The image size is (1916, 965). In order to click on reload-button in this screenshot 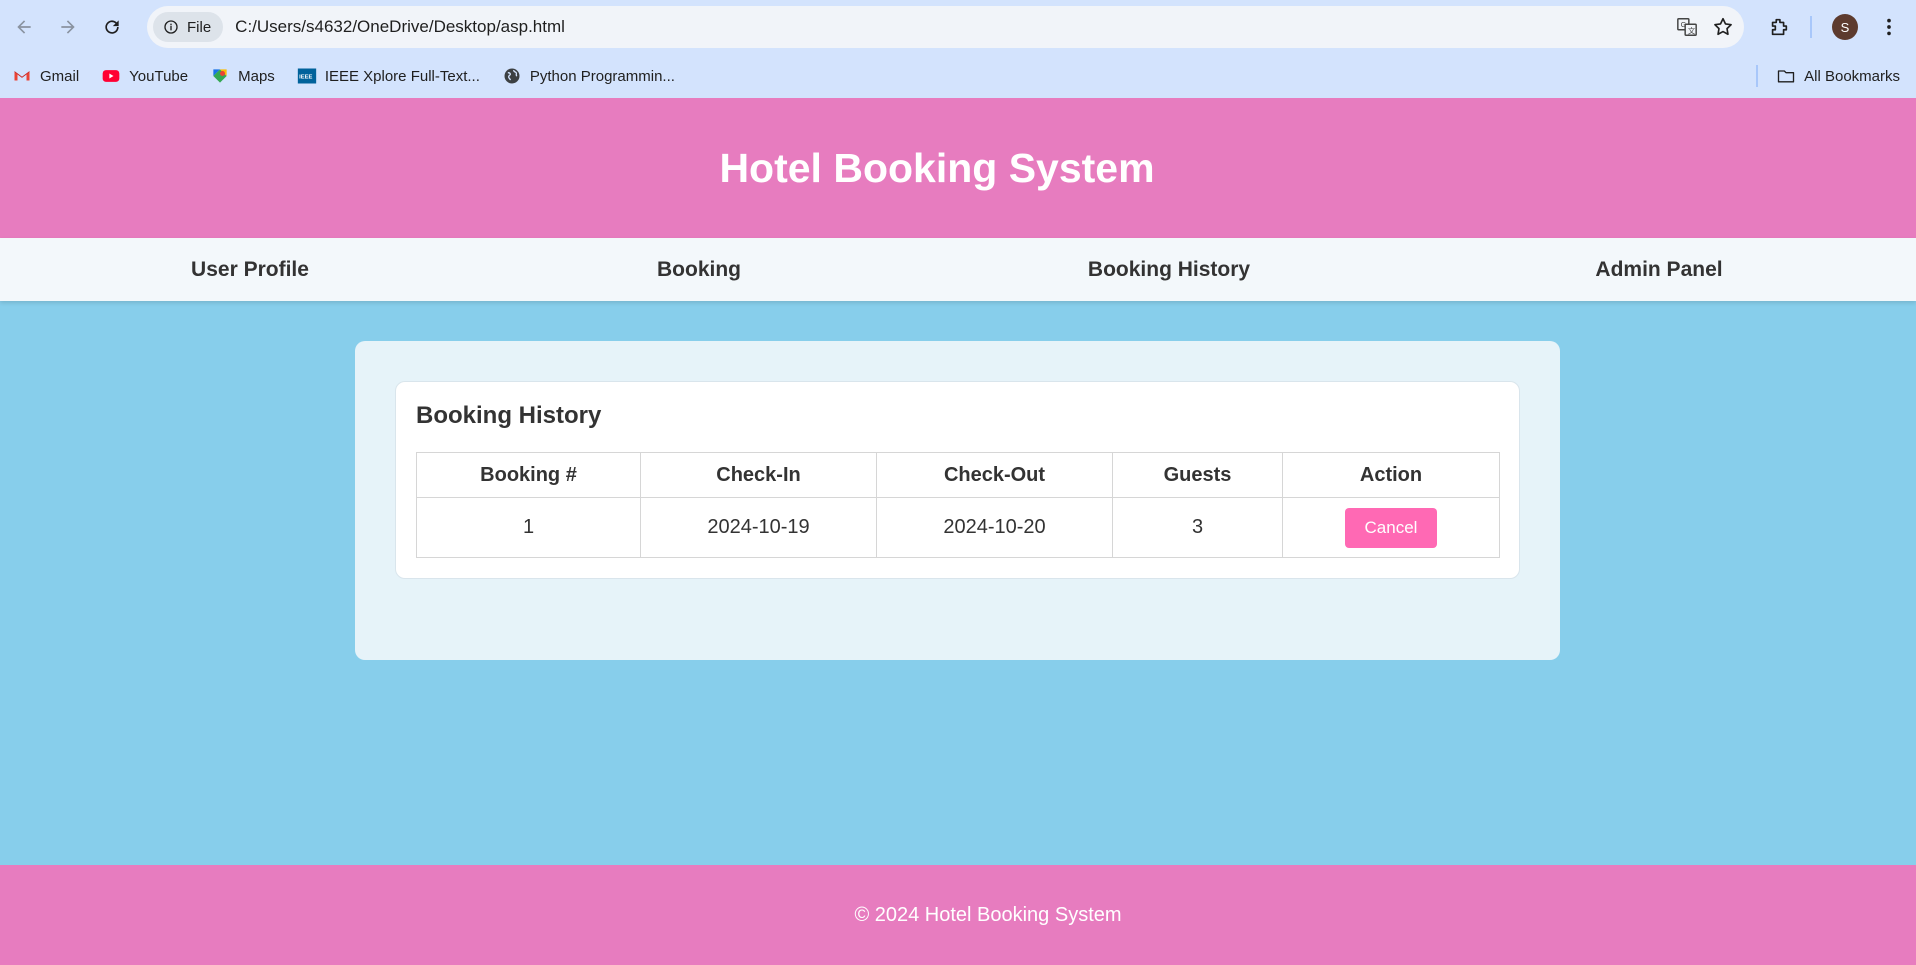, I will do `click(112, 27)`.